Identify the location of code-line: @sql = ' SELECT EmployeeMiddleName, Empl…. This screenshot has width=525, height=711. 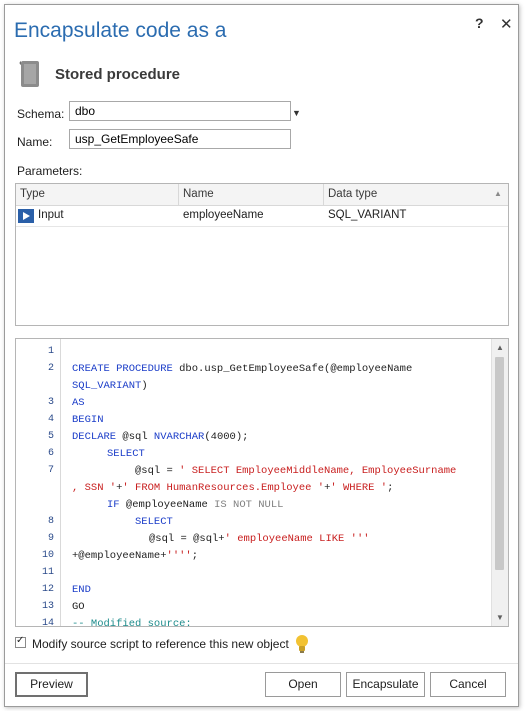
(296, 471).